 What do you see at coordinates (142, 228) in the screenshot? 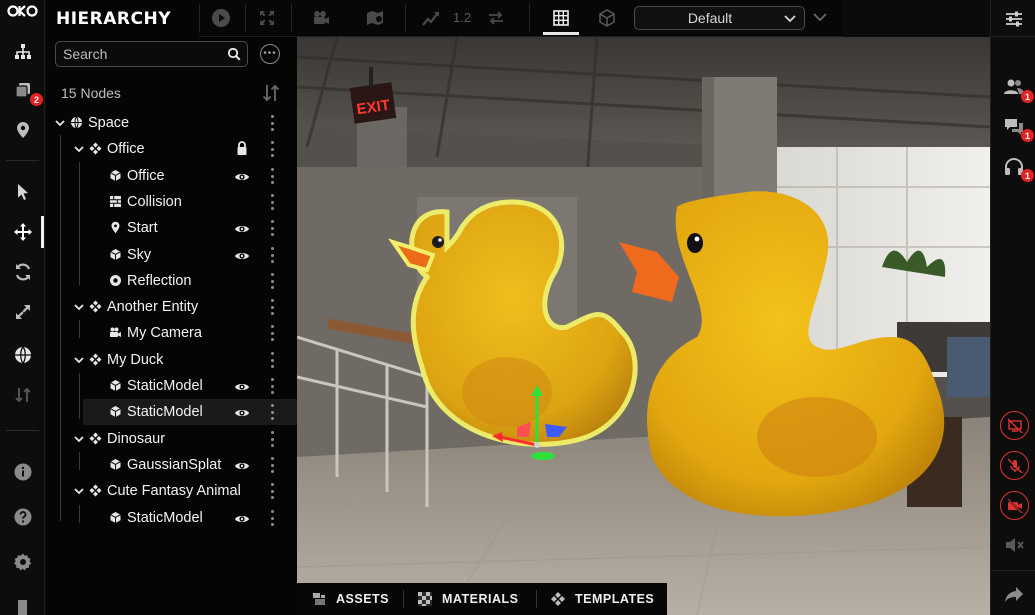
I see `tree-row-label: Start` at bounding box center [142, 228].